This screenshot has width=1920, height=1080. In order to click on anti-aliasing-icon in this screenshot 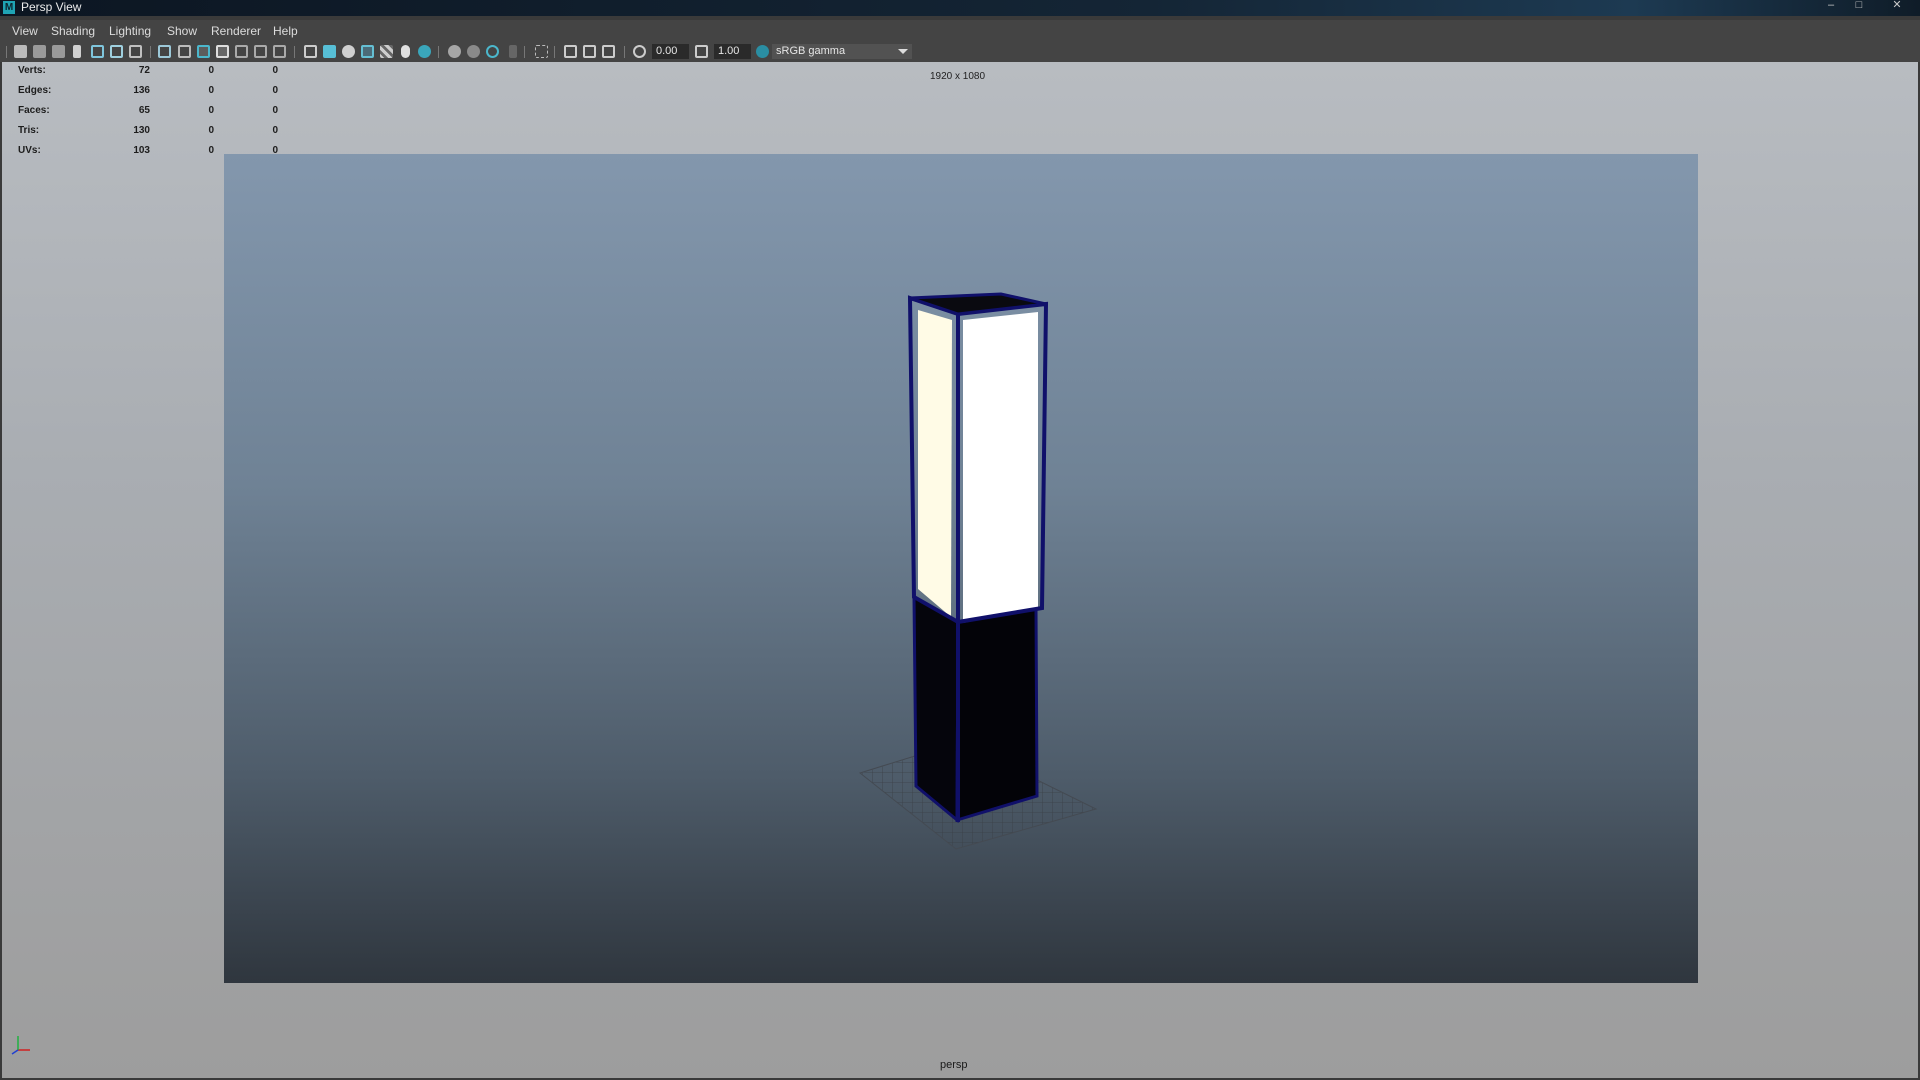, I will do `click(492, 51)`.